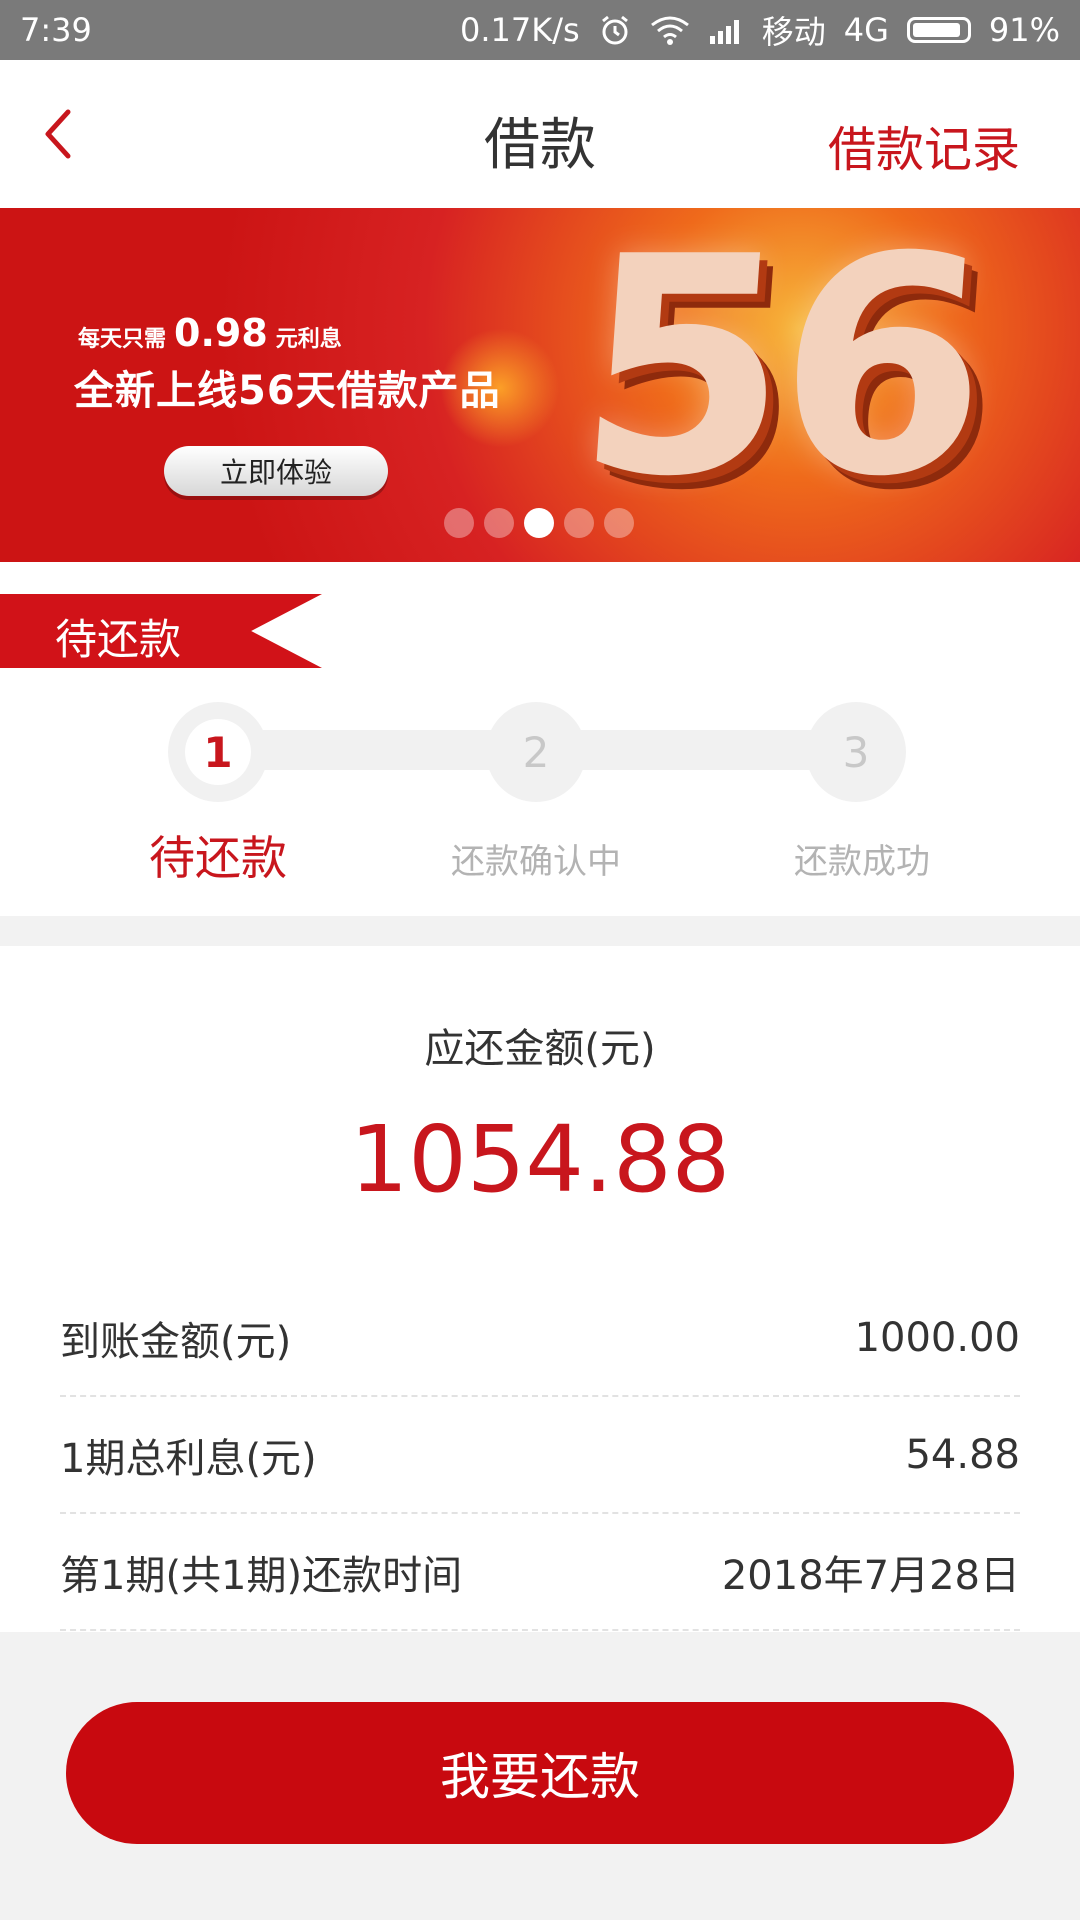 The image size is (1080, 1920). What do you see at coordinates (540, 1773) in the screenshot?
I see `repay-button: 我要还款` at bounding box center [540, 1773].